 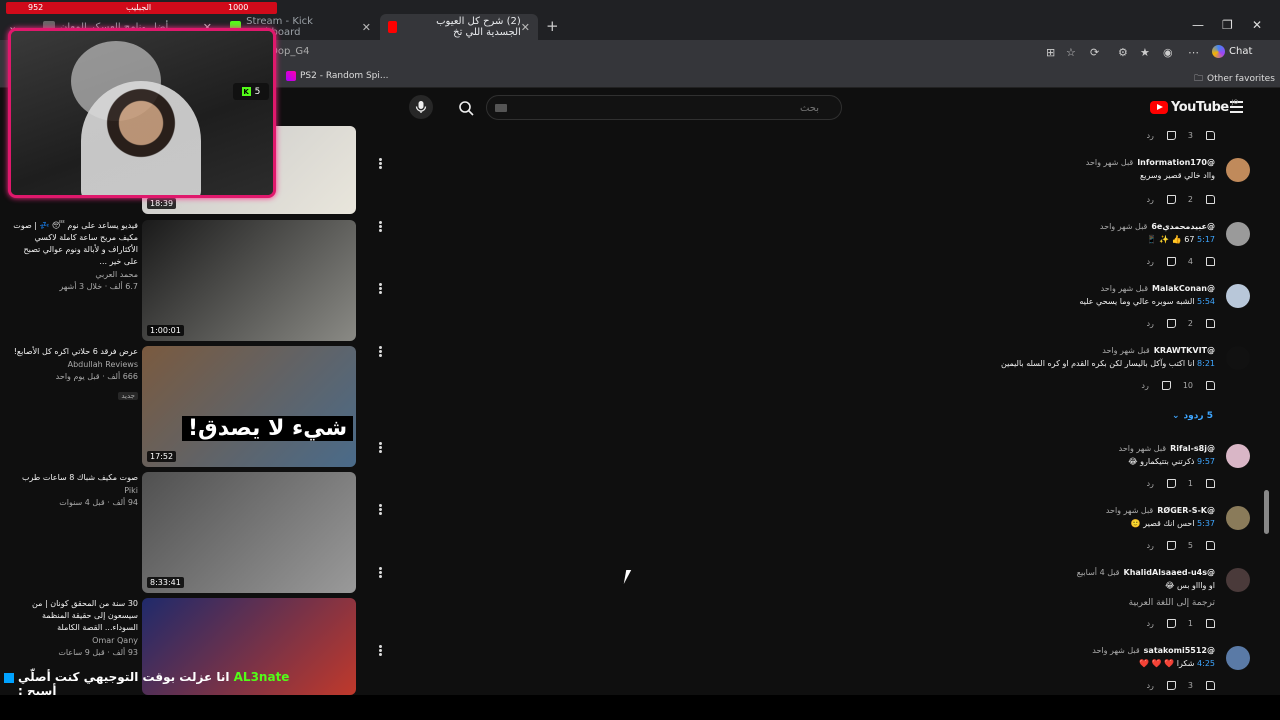 I want to click on comment-timestamp-link: 5:54, so click(x=1206, y=301).